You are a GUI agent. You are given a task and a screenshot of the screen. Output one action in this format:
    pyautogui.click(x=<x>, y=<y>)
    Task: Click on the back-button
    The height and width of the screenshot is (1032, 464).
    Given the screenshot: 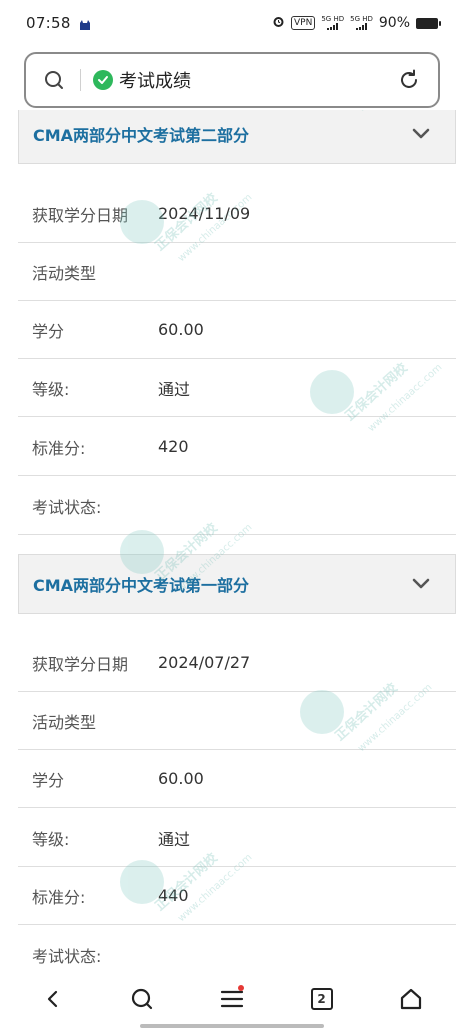 What is the action you would take?
    pyautogui.click(x=53, y=999)
    